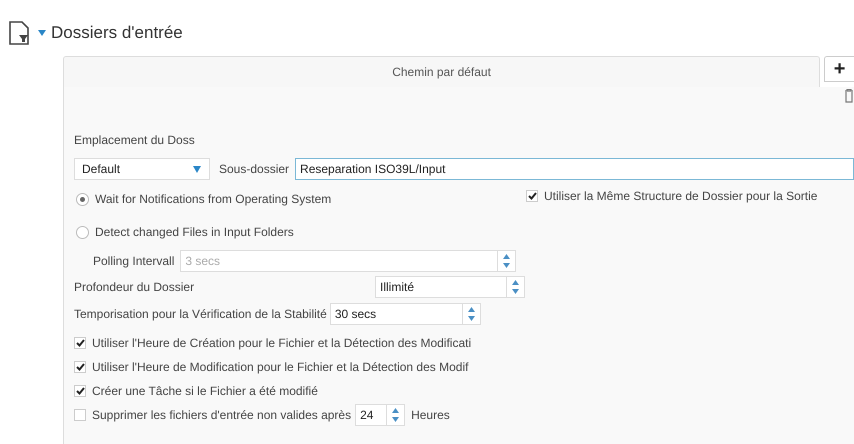  Describe the element at coordinates (441, 71) in the screenshot. I see `tab: Chemin par défaut` at that location.